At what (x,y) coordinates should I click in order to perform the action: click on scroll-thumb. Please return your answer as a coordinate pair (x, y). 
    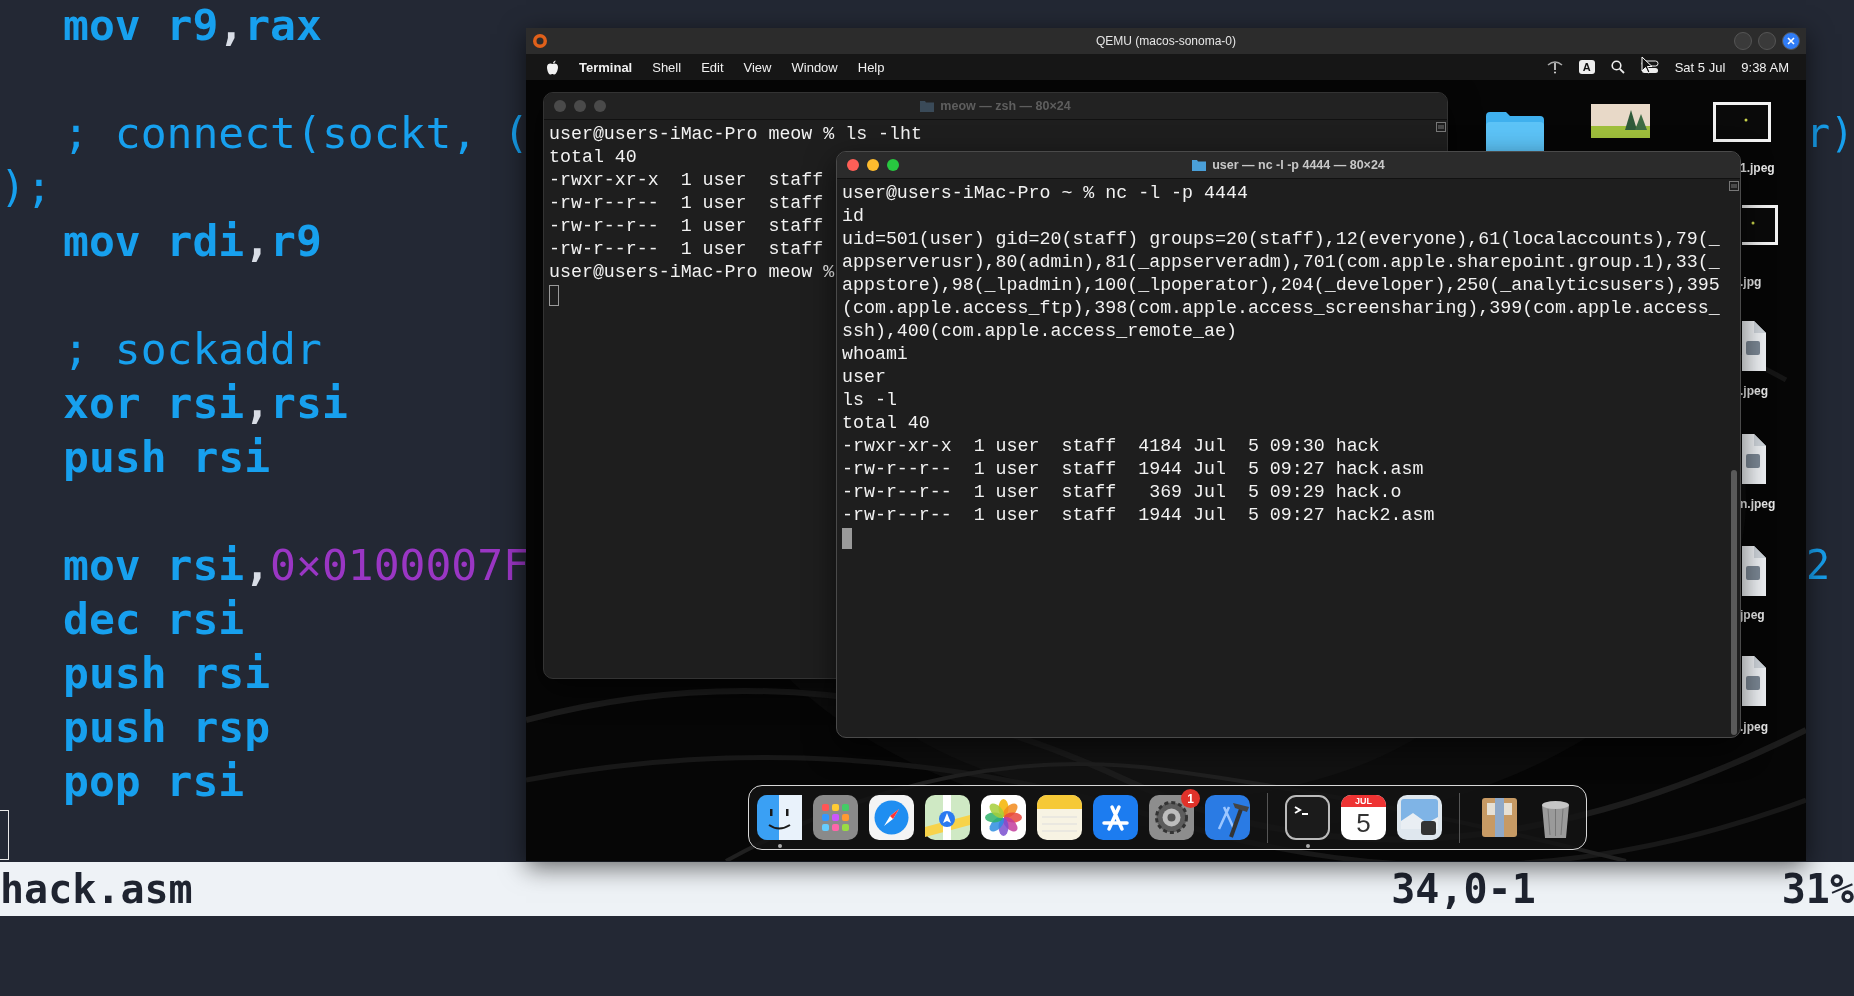
    Looking at the image, I should click on (1734, 602).